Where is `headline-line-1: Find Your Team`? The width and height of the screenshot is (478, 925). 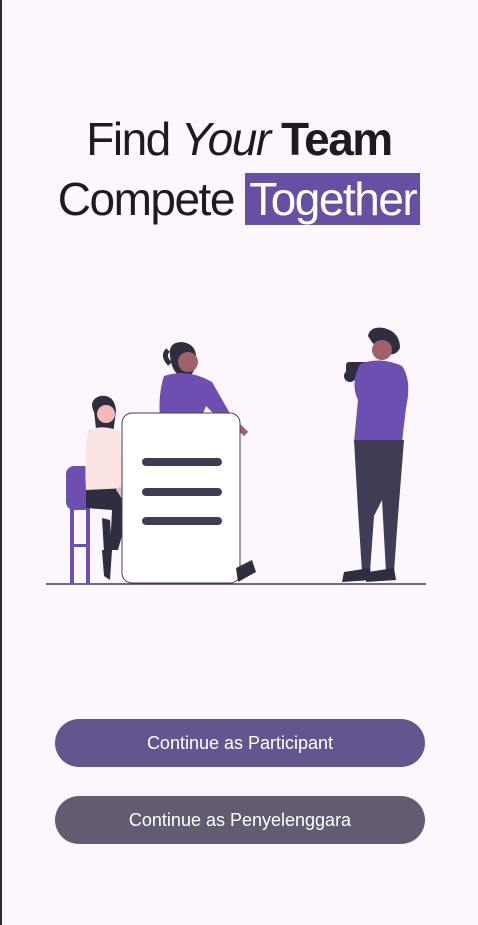
headline-line-1: Find Your Team is located at coordinates (239, 139).